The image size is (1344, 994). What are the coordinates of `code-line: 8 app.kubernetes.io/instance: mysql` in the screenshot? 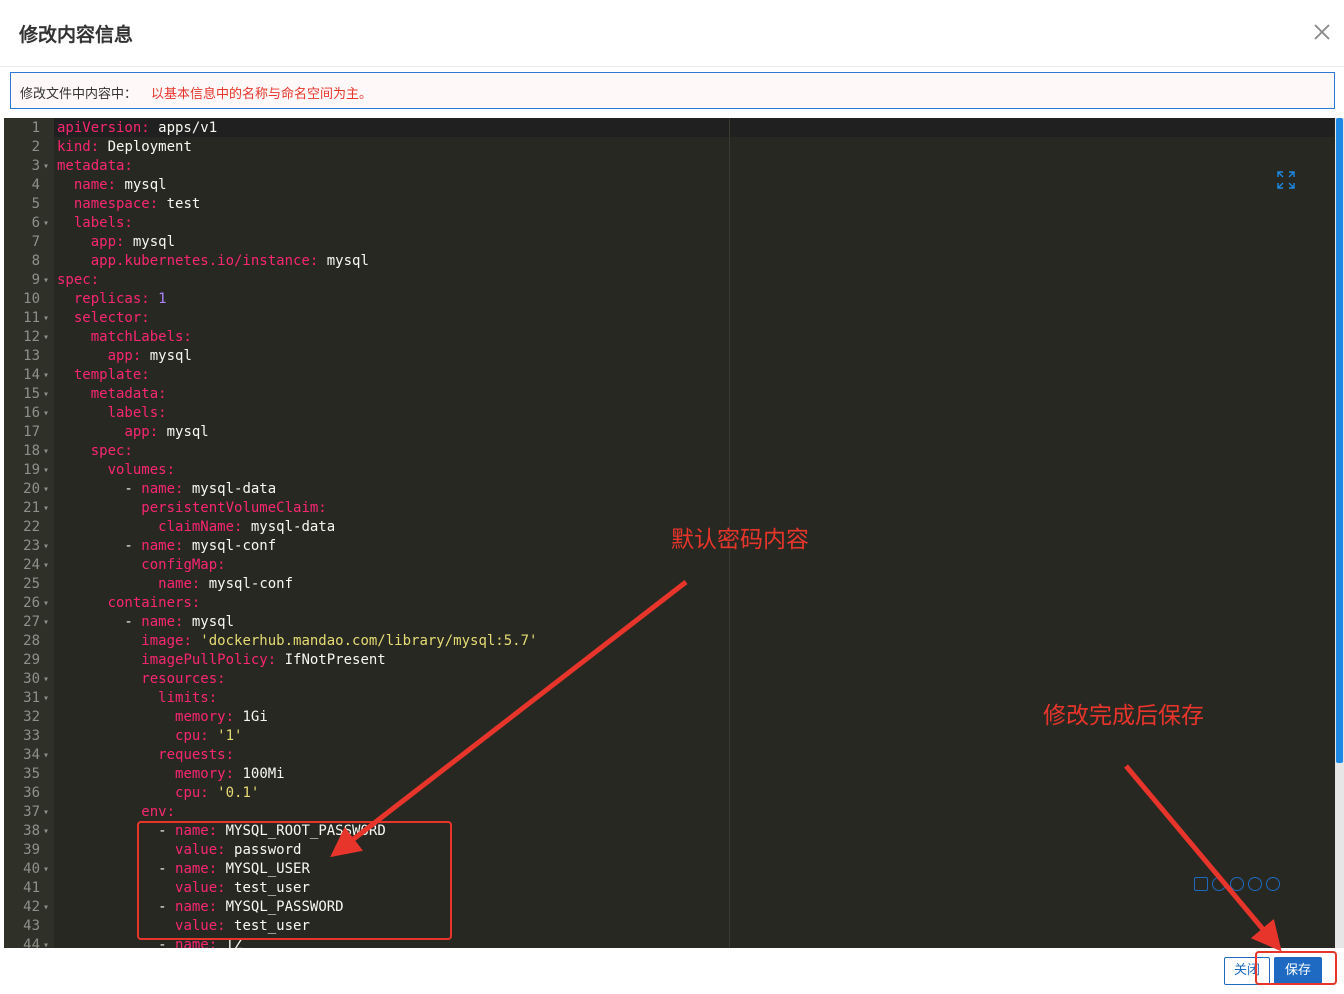 It's located at (669, 261).